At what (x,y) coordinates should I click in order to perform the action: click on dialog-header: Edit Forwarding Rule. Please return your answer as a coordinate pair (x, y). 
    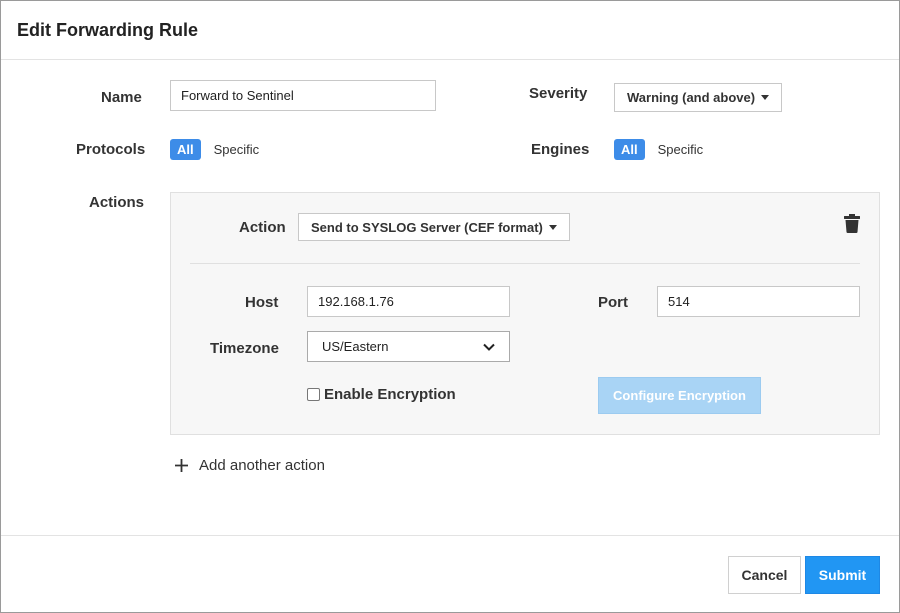
    Looking at the image, I should click on (450, 30).